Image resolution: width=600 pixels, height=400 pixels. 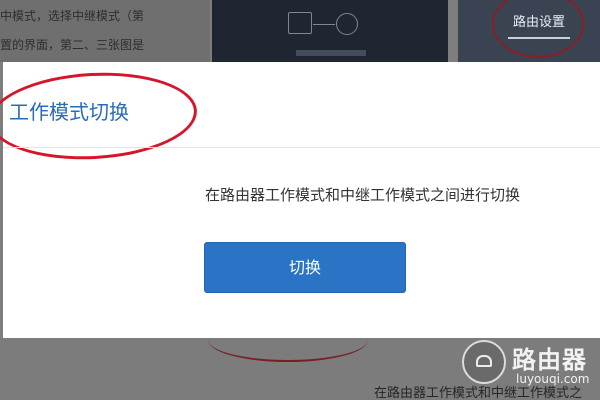 What do you see at coordinates (347, 24) in the screenshot?
I see `globe-icon` at bounding box center [347, 24].